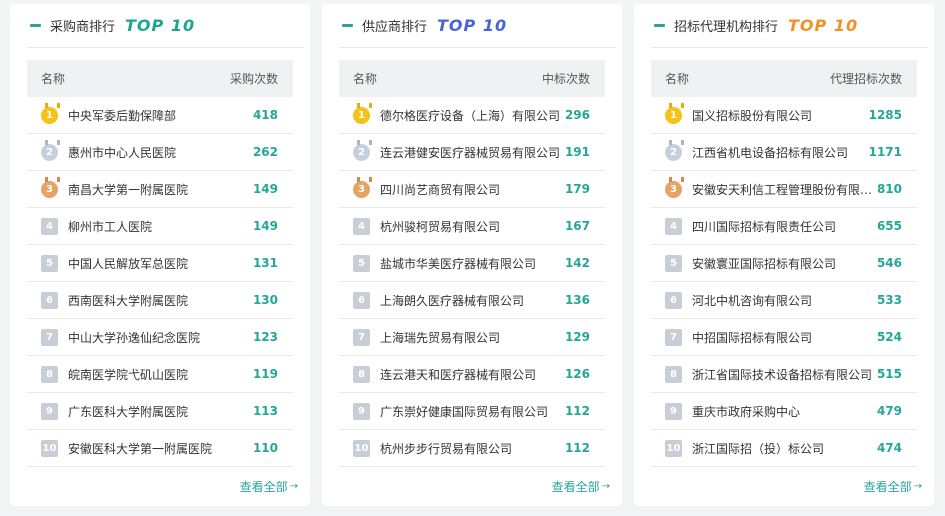 The image size is (945, 516). I want to click on table-row: 7 上海瑞先贸易有限公司 129, so click(472, 337).